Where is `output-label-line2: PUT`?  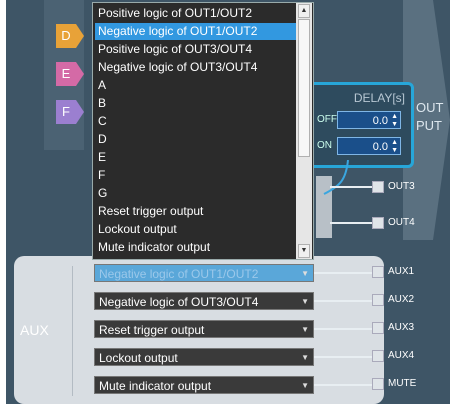
output-label-line2: PUT is located at coordinates (429, 125).